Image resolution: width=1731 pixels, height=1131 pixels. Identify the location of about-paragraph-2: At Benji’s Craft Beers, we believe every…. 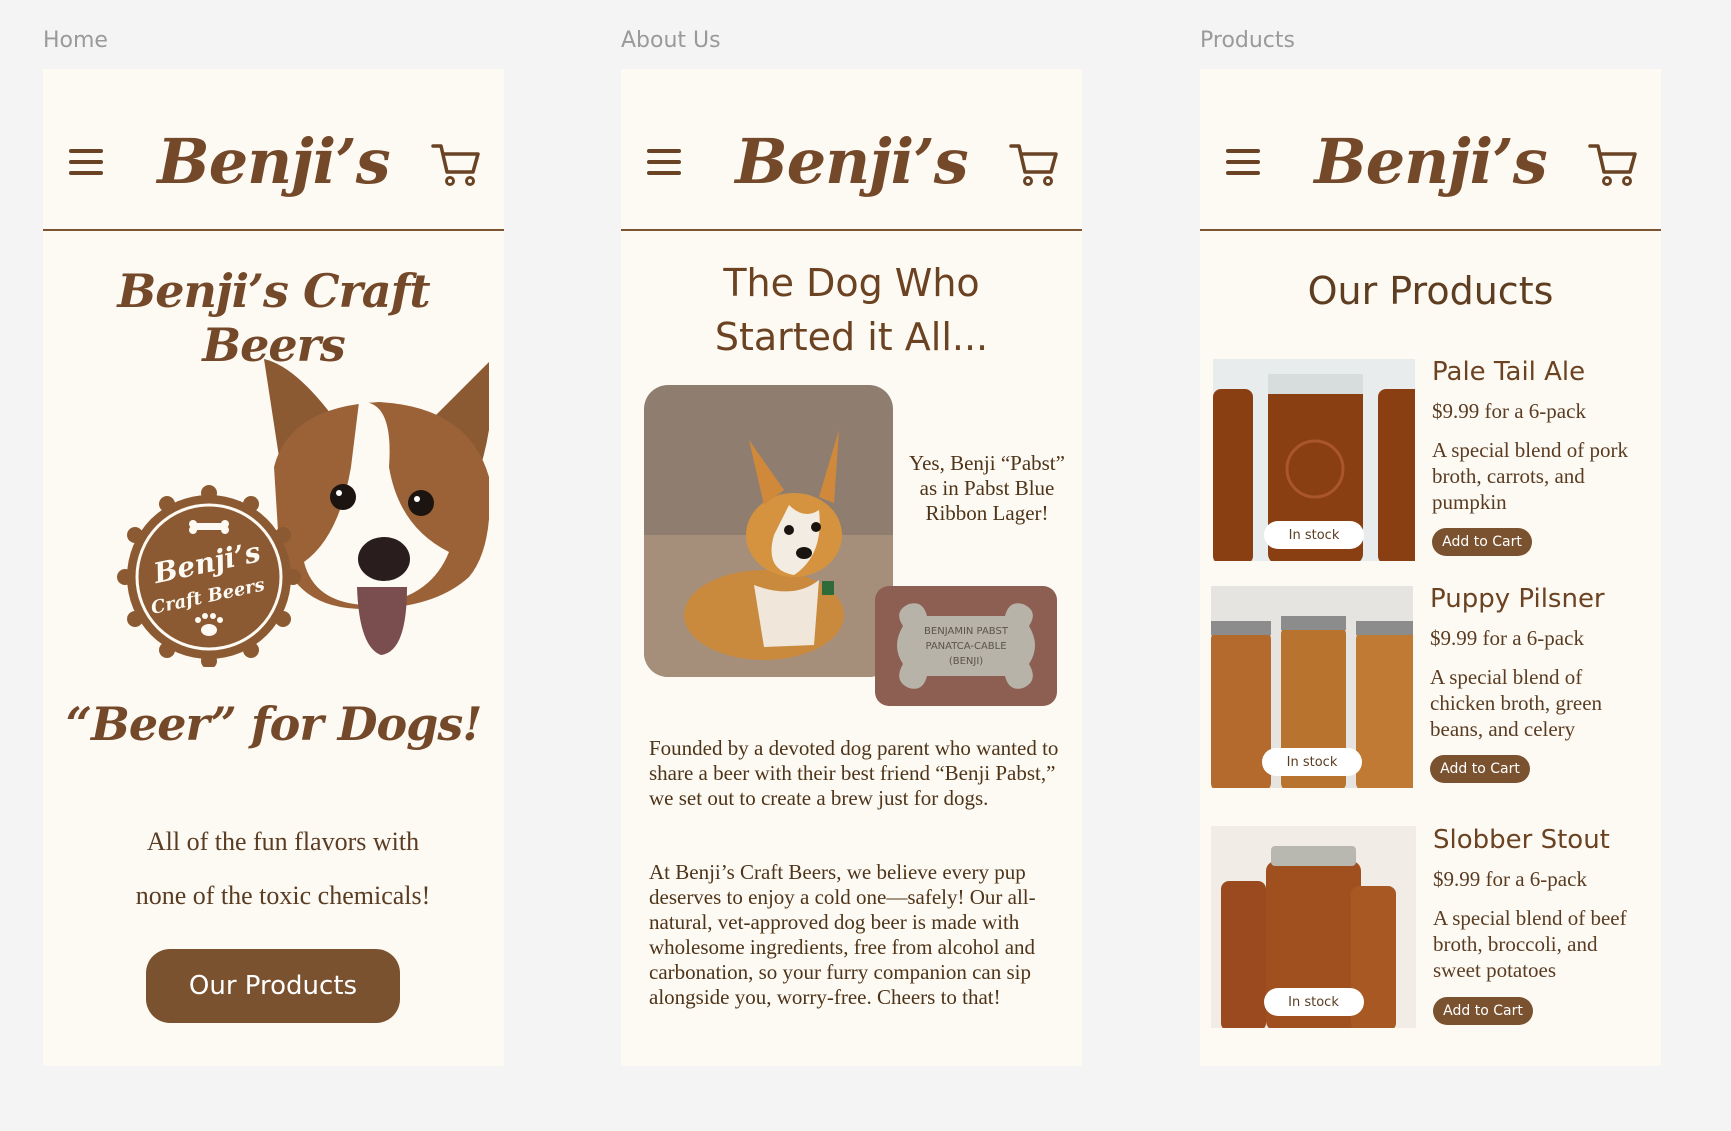
(842, 934).